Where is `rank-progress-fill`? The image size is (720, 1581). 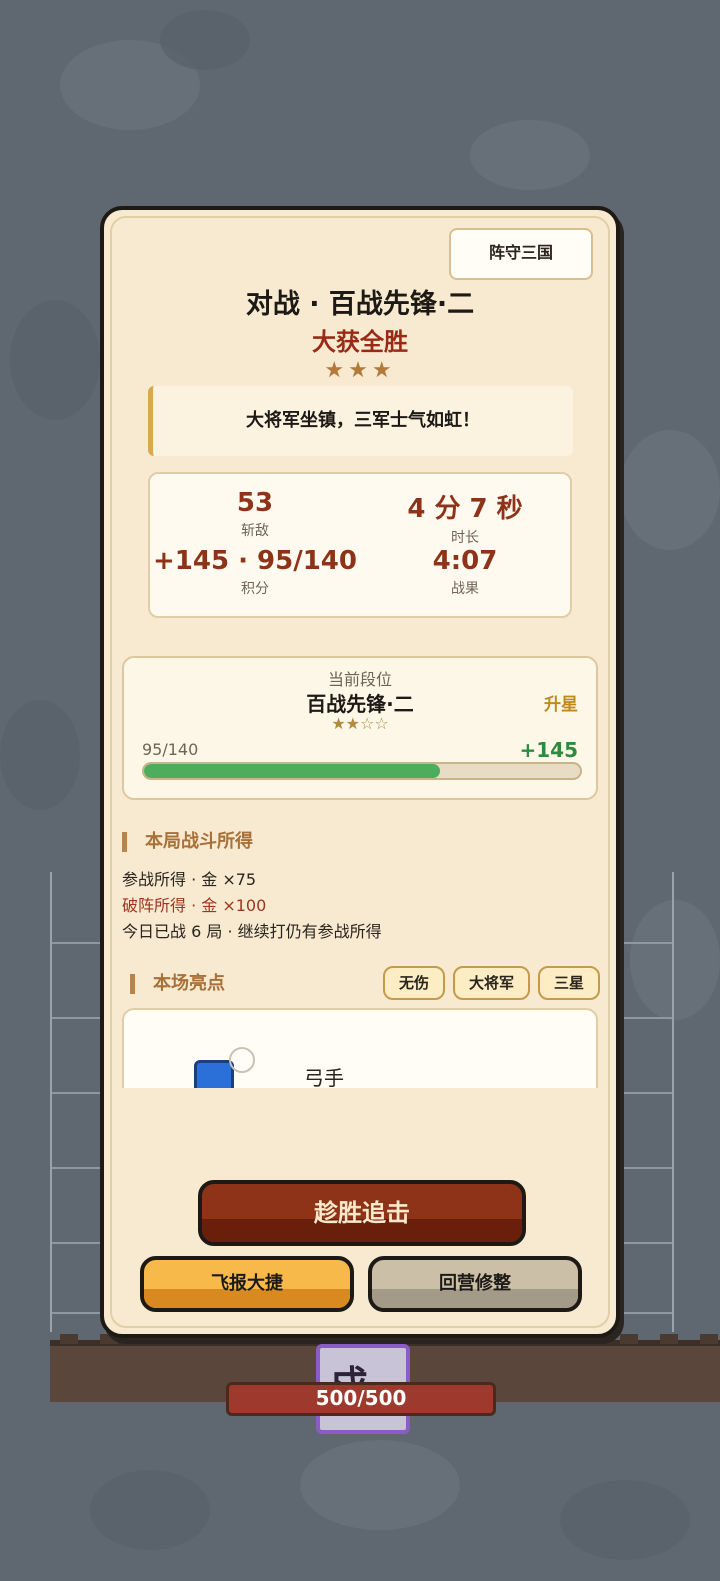 rank-progress-fill is located at coordinates (292, 771).